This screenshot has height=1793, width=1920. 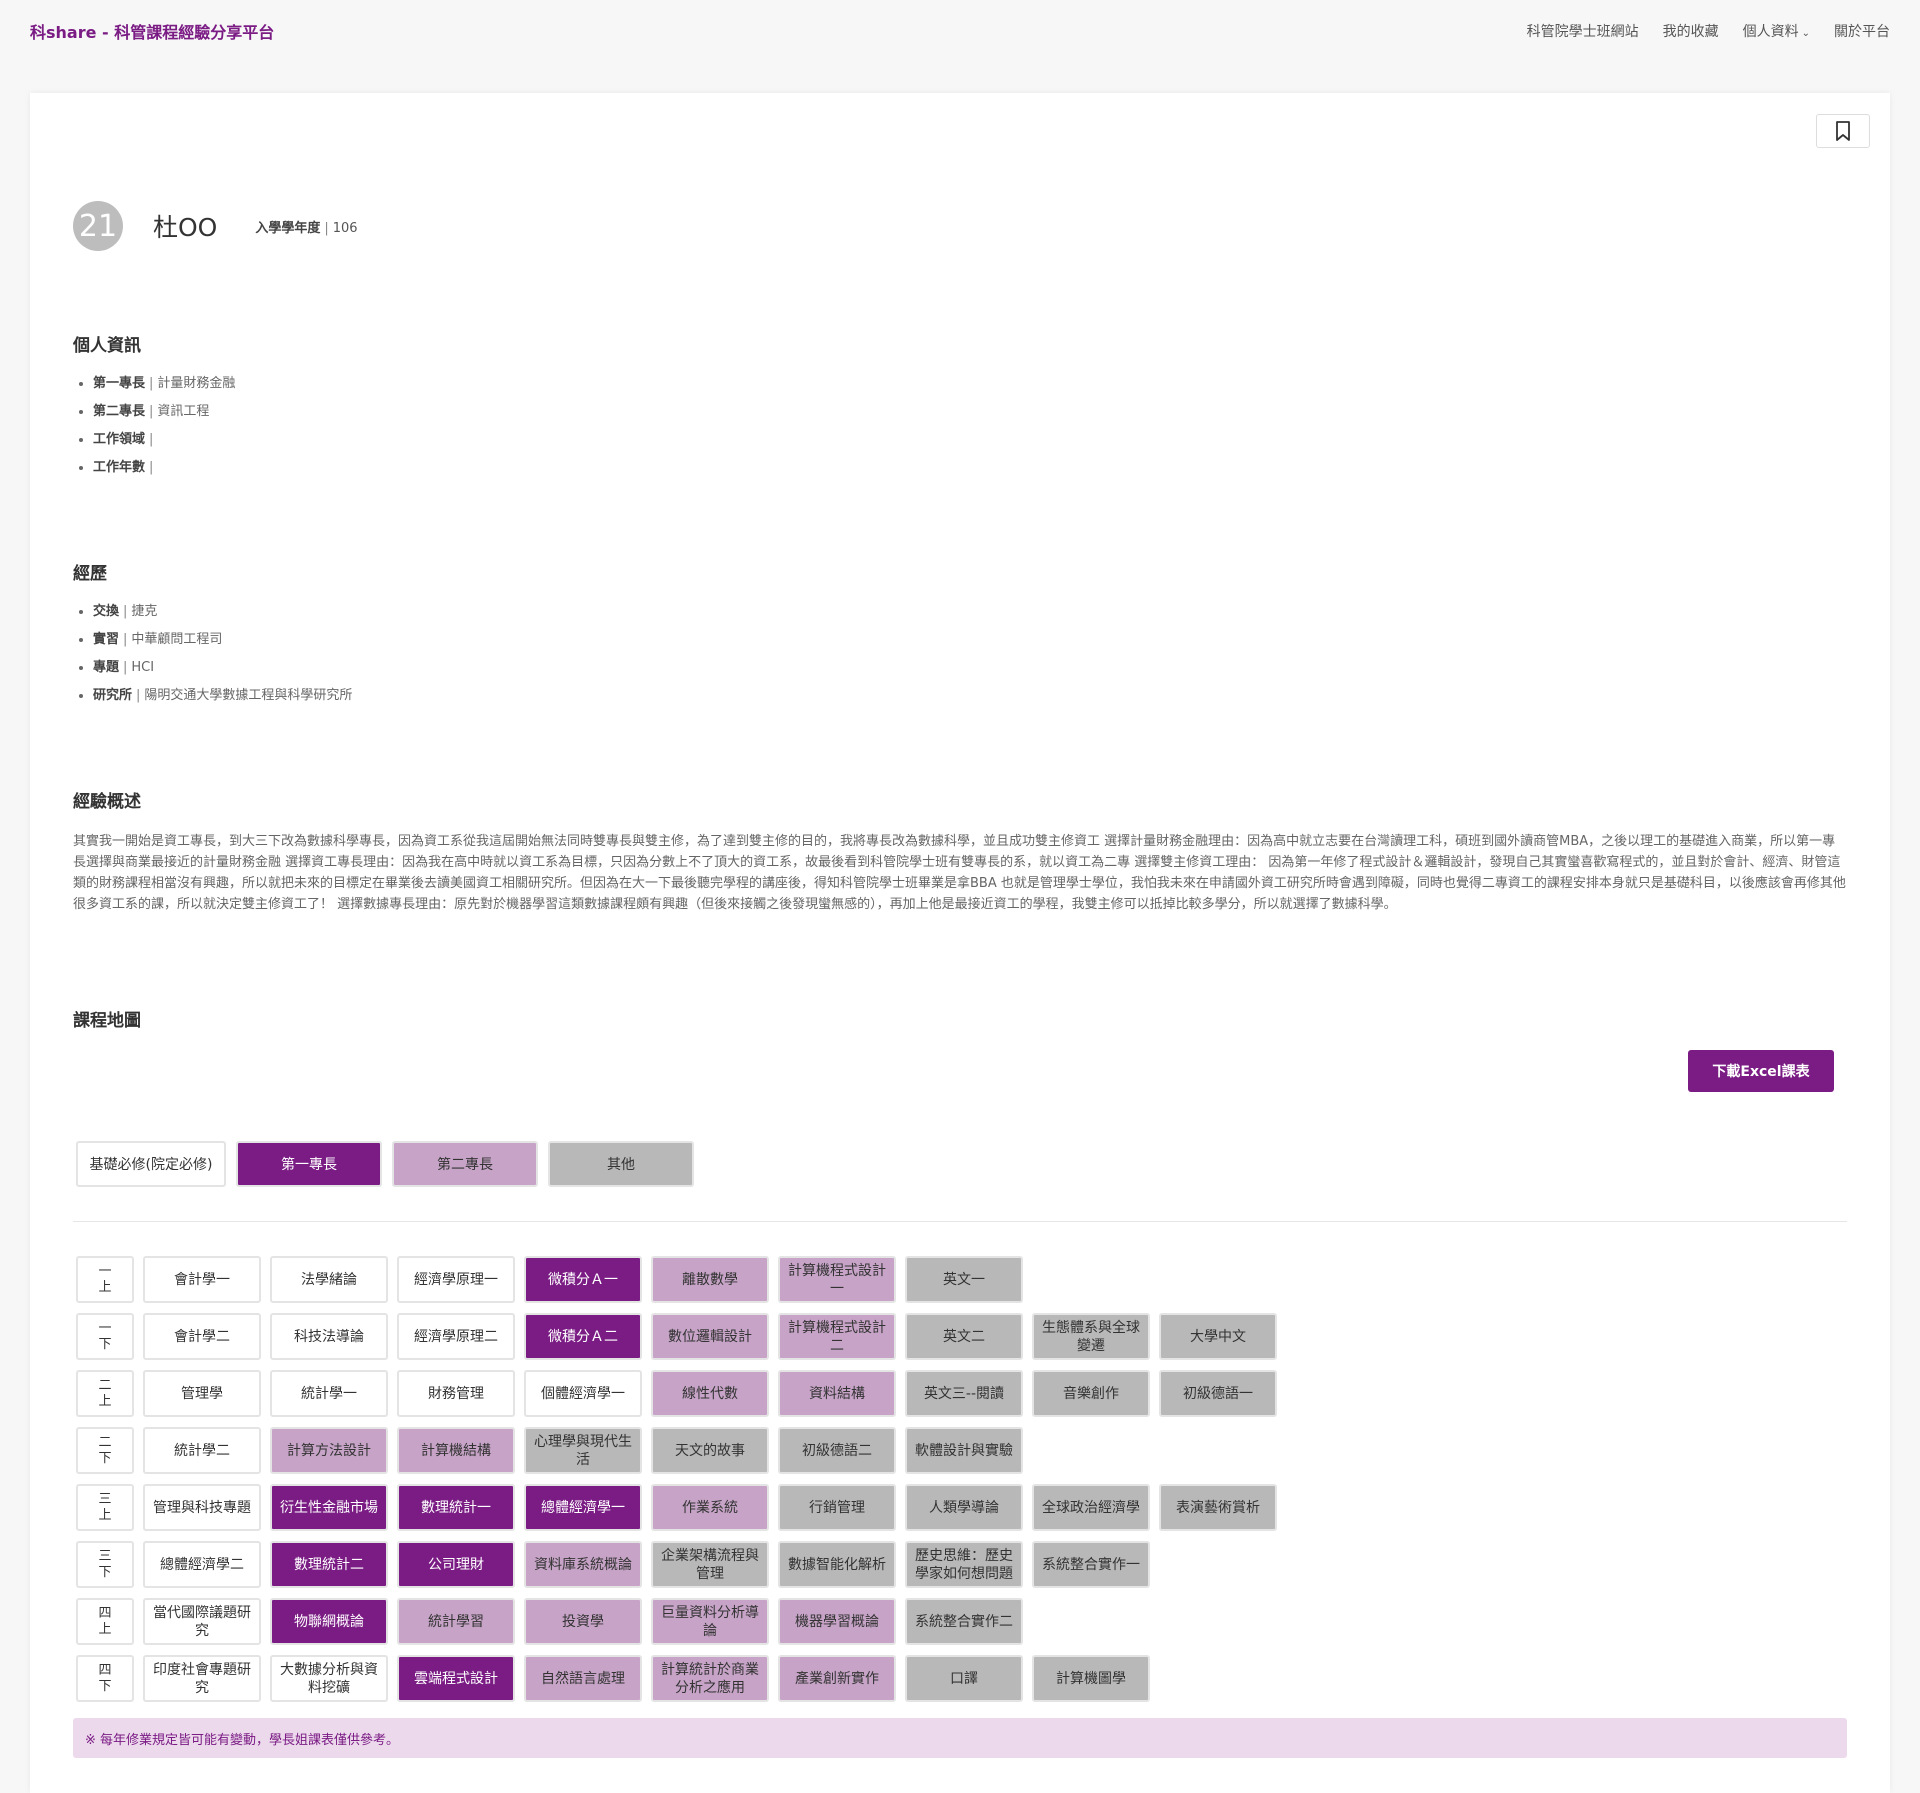 I want to click on course-cell: 英文二, so click(x=964, y=1336).